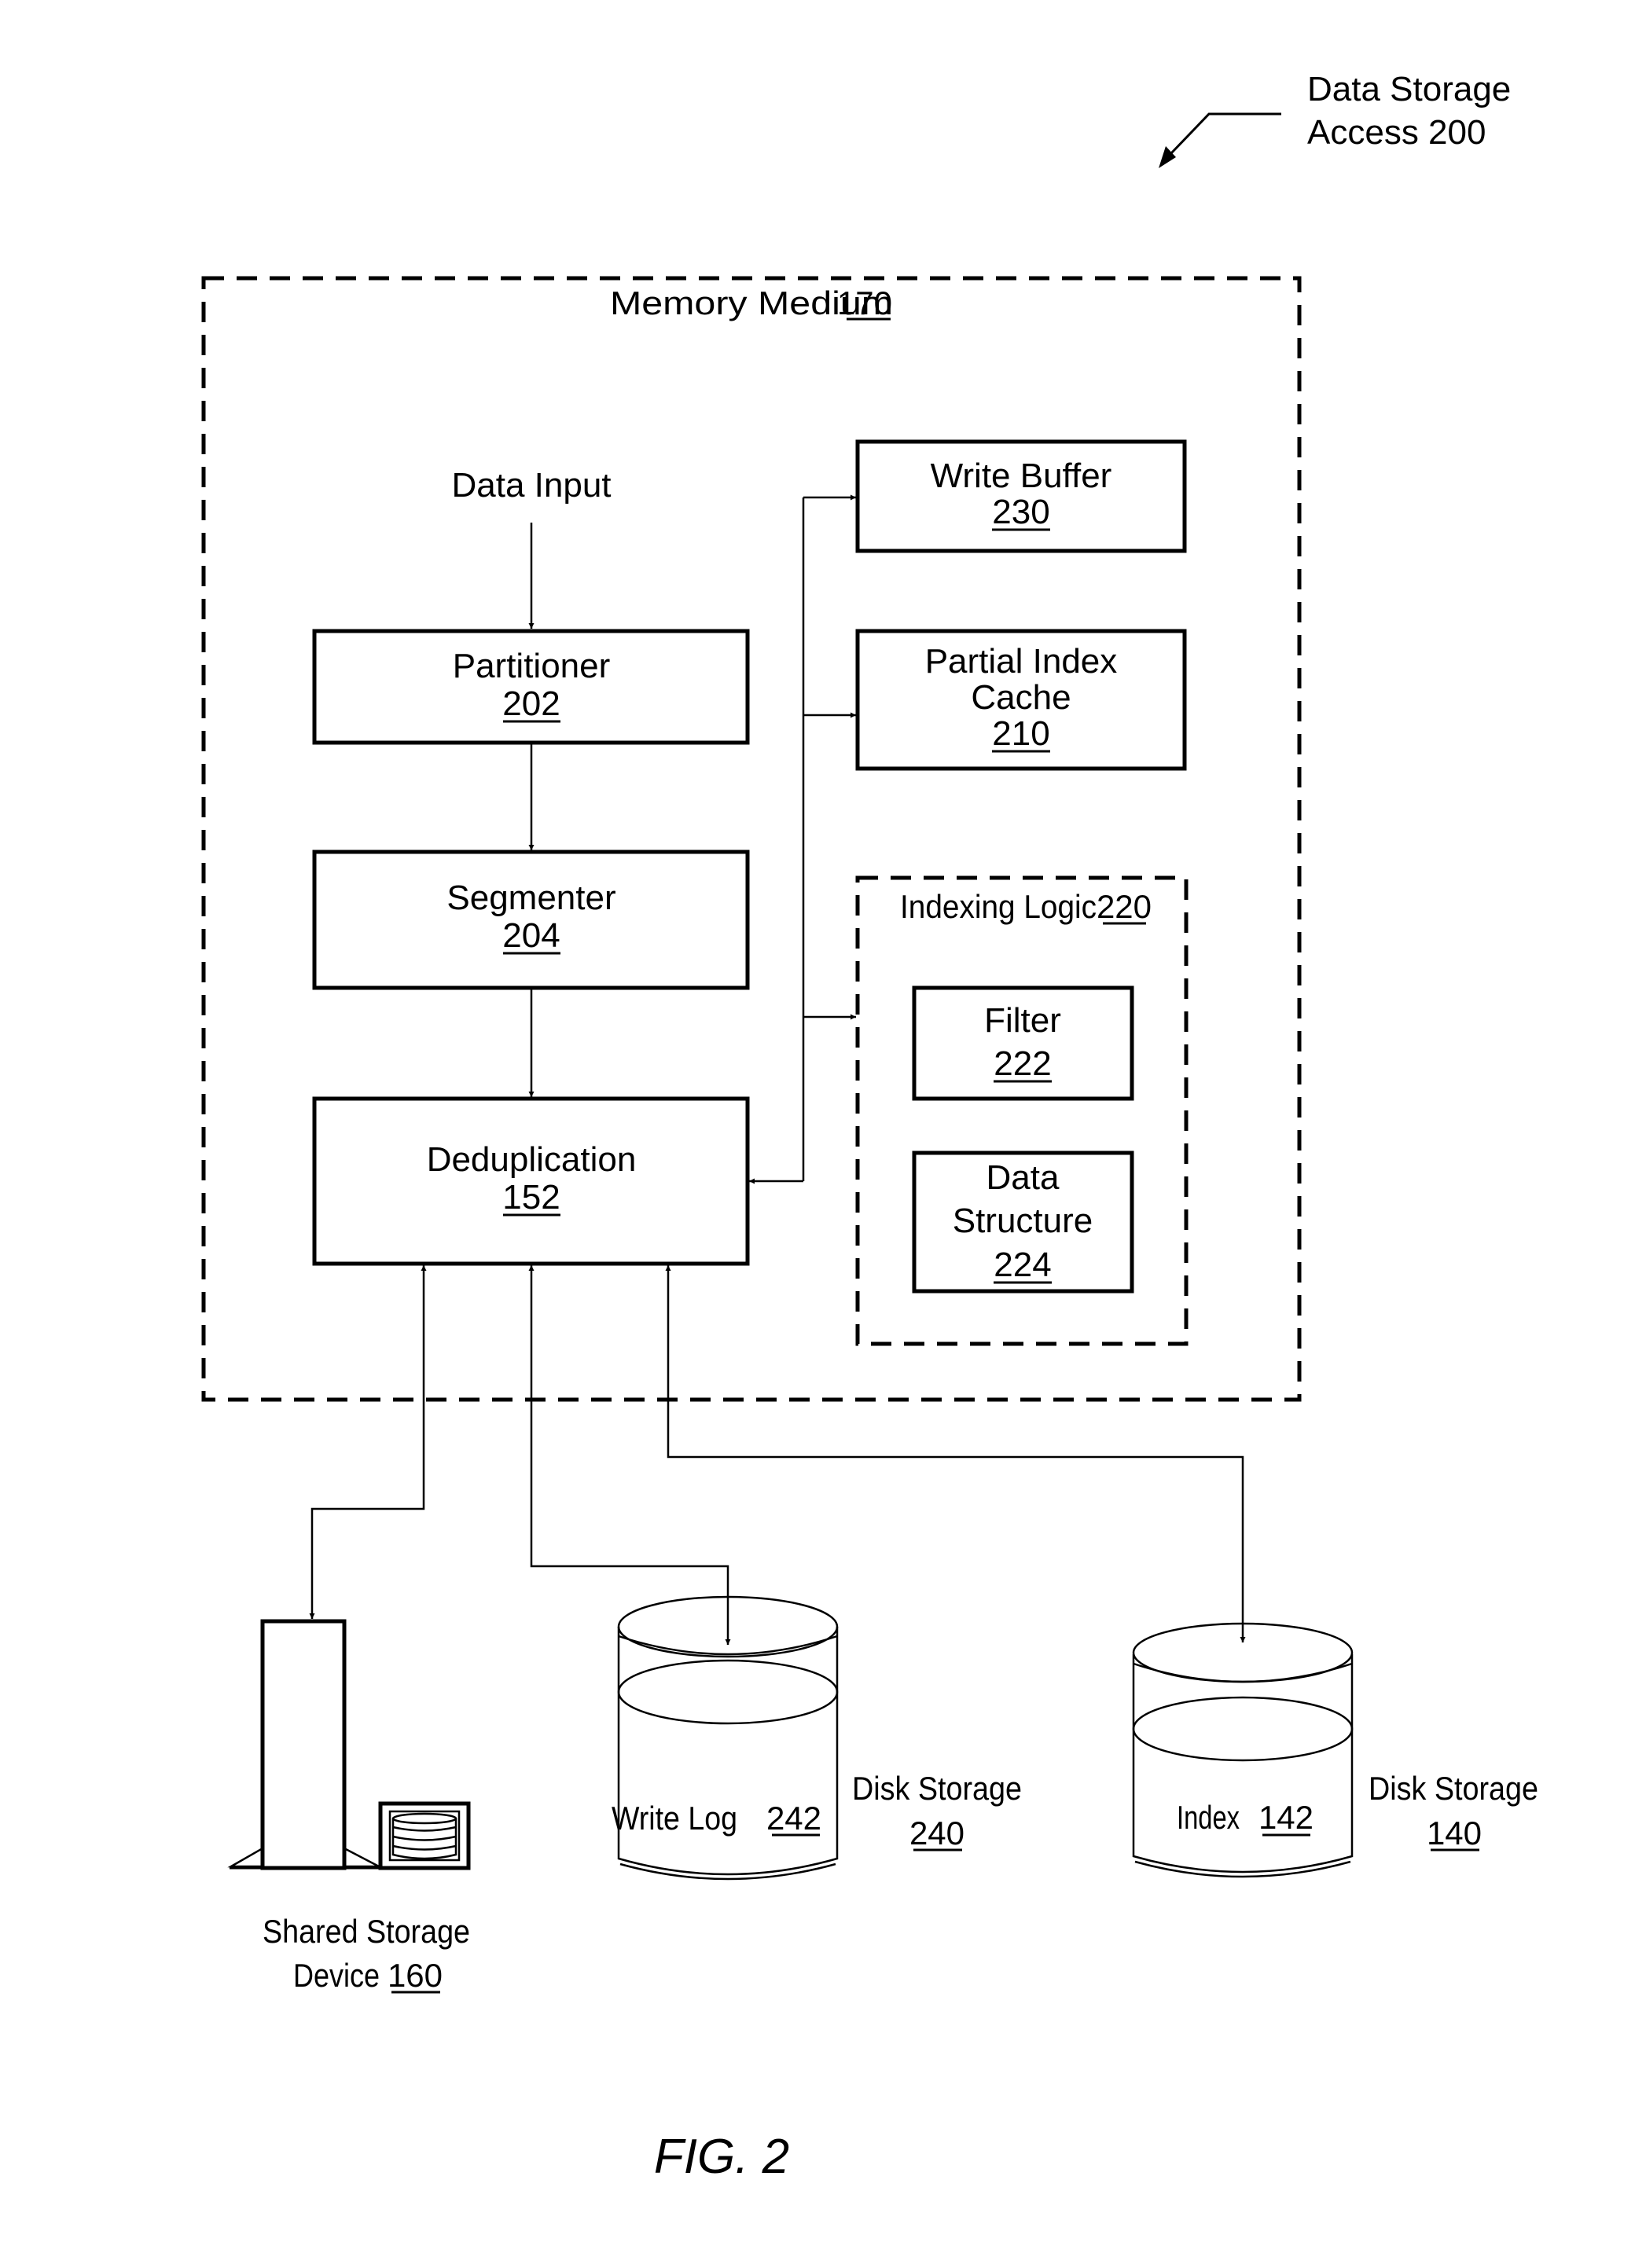 The width and height of the screenshot is (1635, 2268). I want to click on server-tower-icon, so click(303, 1745).